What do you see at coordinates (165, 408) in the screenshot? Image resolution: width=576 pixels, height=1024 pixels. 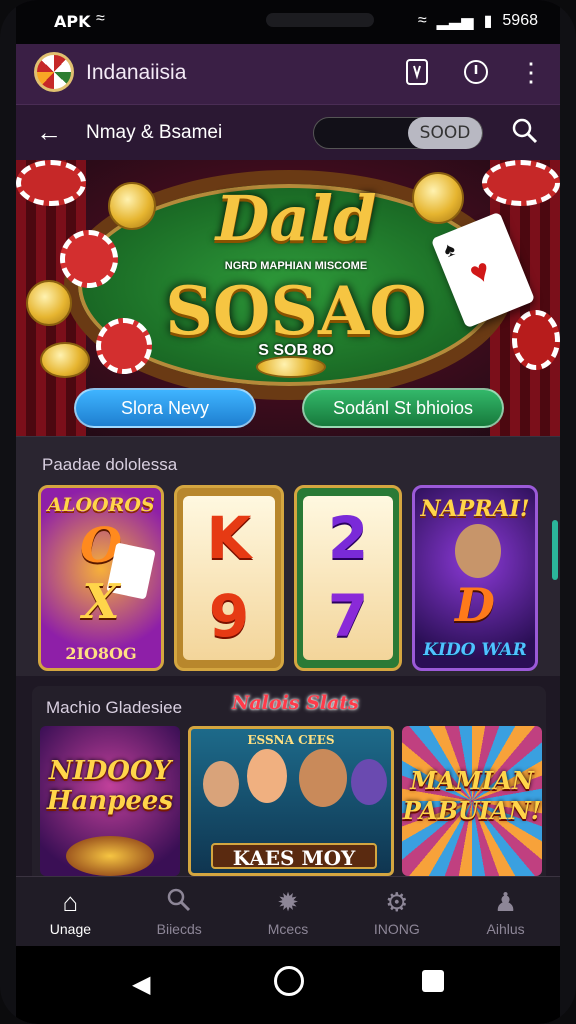 I see `hero-left-button: Slora Nevy` at bounding box center [165, 408].